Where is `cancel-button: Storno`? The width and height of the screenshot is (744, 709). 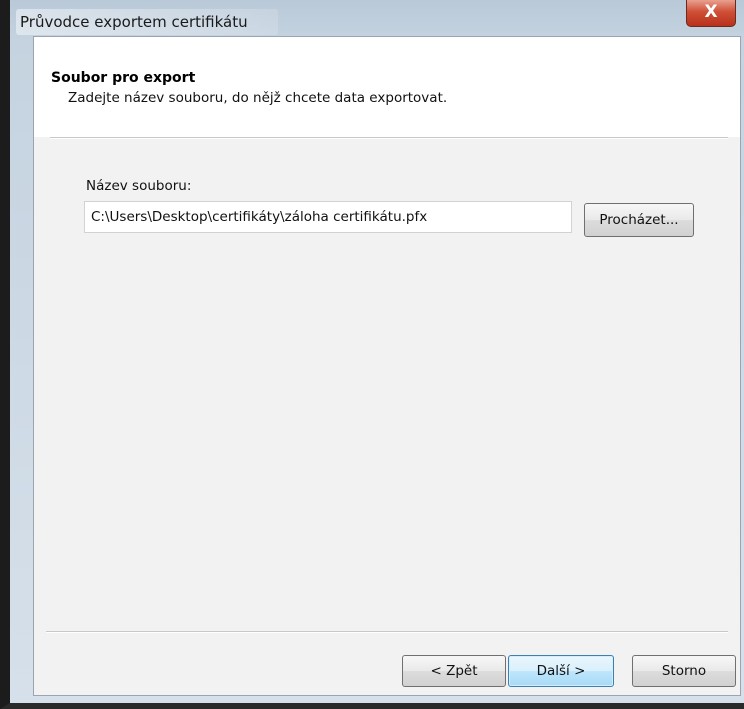
cancel-button: Storno is located at coordinates (684, 671).